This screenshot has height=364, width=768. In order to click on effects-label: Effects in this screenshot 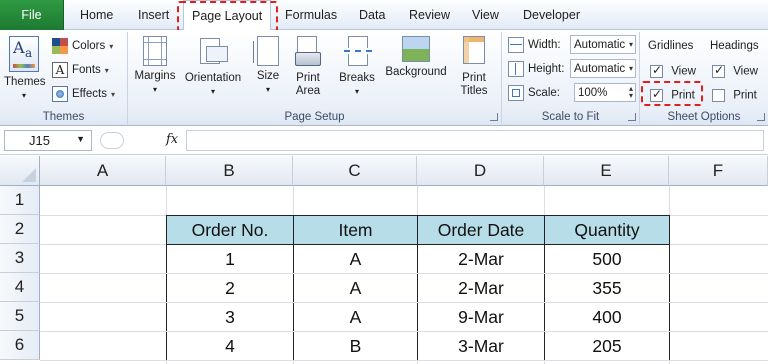, I will do `click(89, 94)`.